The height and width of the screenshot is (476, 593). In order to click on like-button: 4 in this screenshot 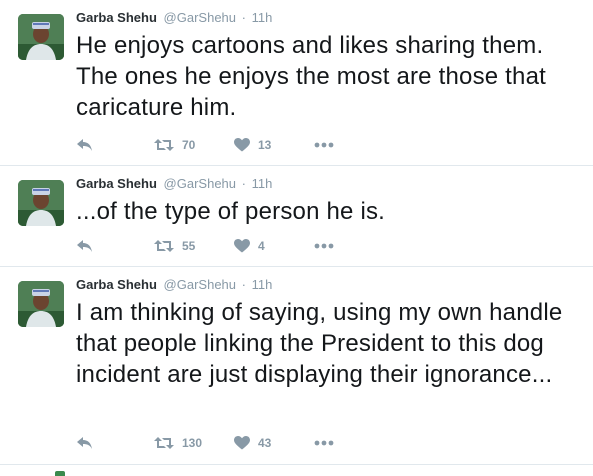, I will do `click(274, 246)`.